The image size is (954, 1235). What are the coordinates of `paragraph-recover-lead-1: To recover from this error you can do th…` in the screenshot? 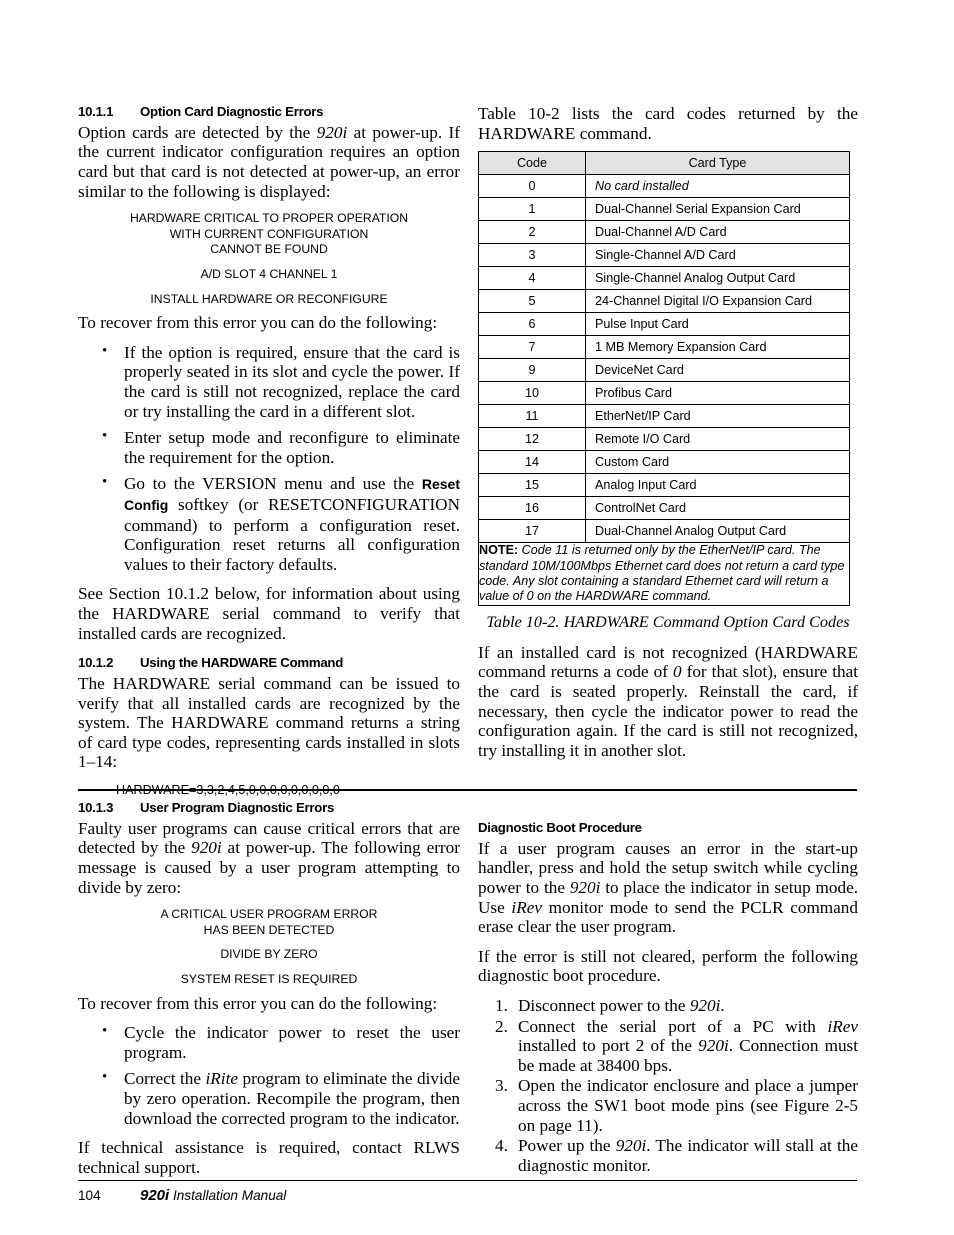 It's located at (258, 323).